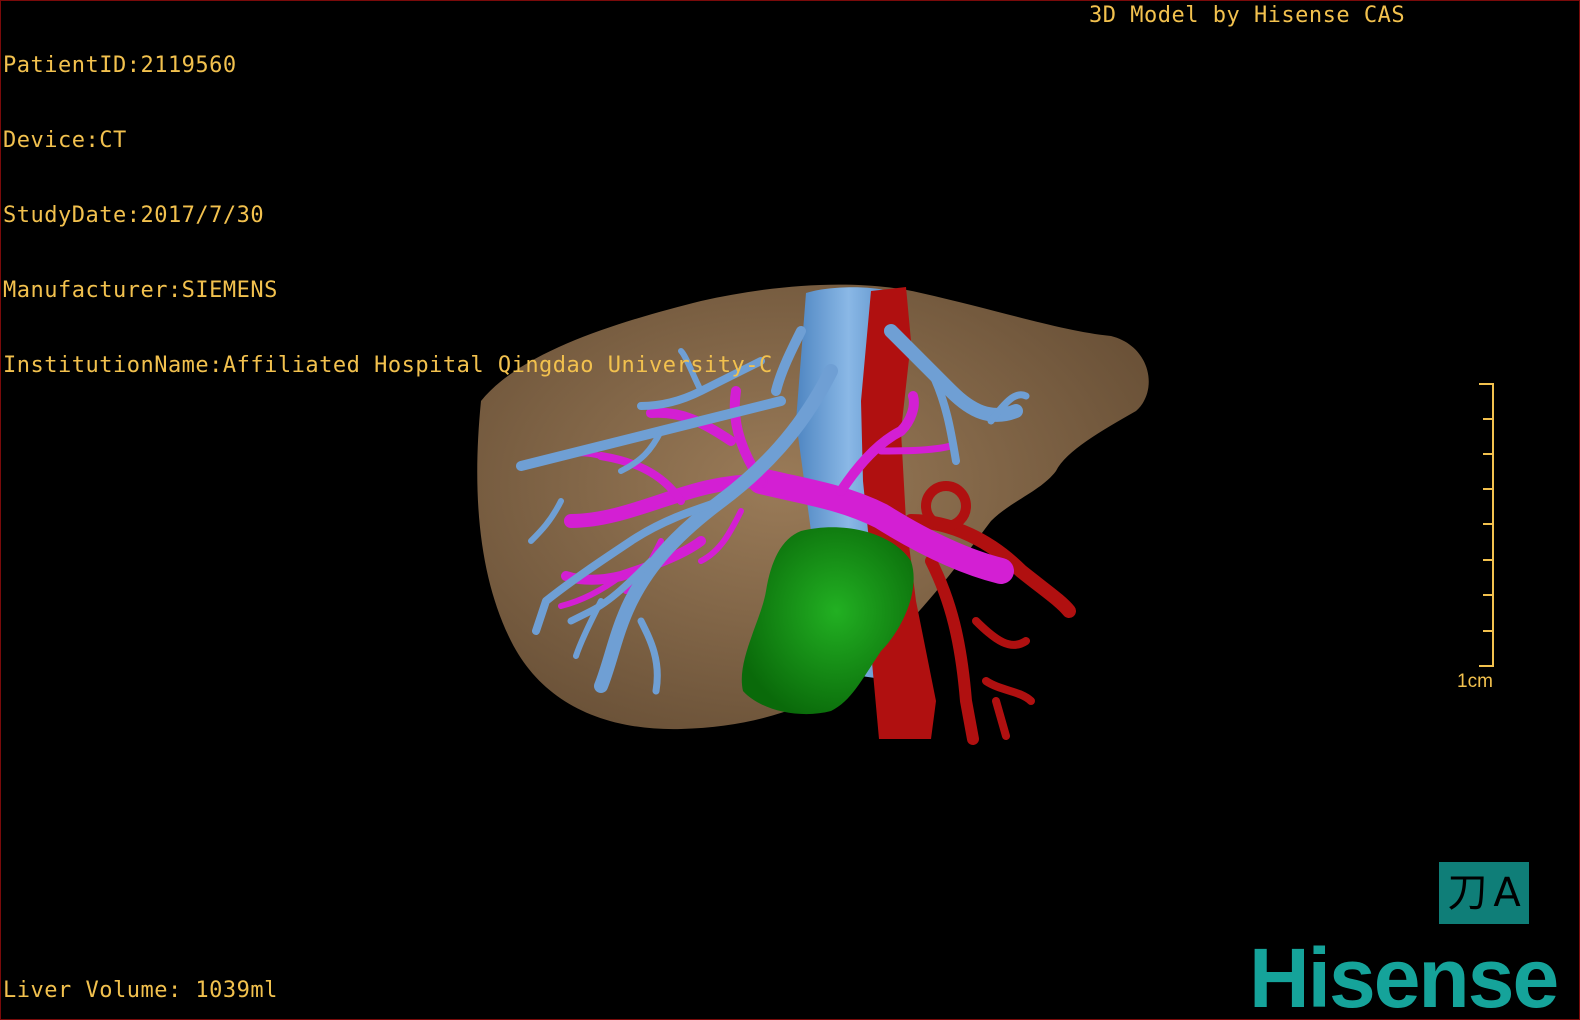 The width and height of the screenshot is (1580, 1020). Describe the element at coordinates (65, 140) in the screenshot. I see `device: Device:CT` at that location.